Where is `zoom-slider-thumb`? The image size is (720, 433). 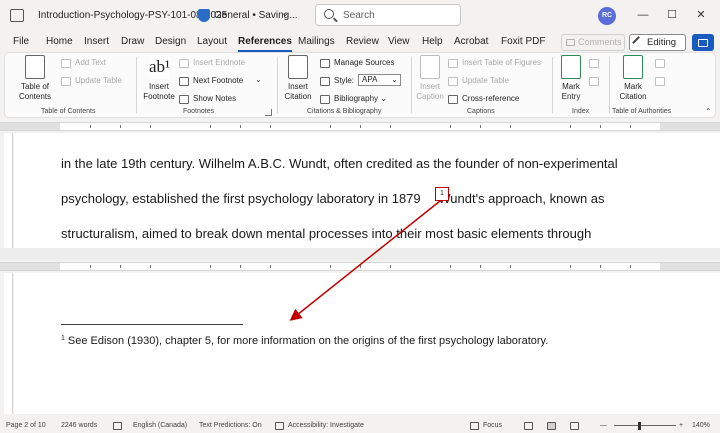
zoom-slider-thumb is located at coordinates (639, 426).